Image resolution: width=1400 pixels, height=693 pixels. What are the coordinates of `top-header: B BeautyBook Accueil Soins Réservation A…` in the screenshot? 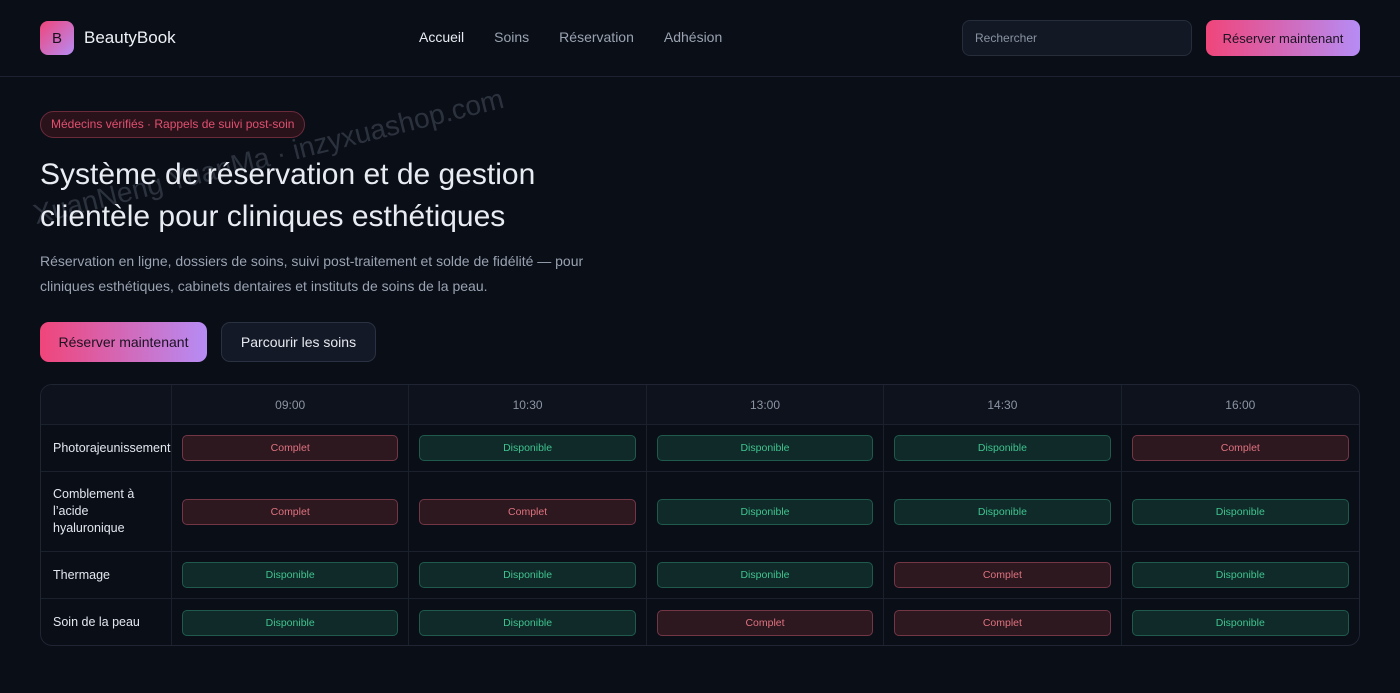 It's located at (700, 38).